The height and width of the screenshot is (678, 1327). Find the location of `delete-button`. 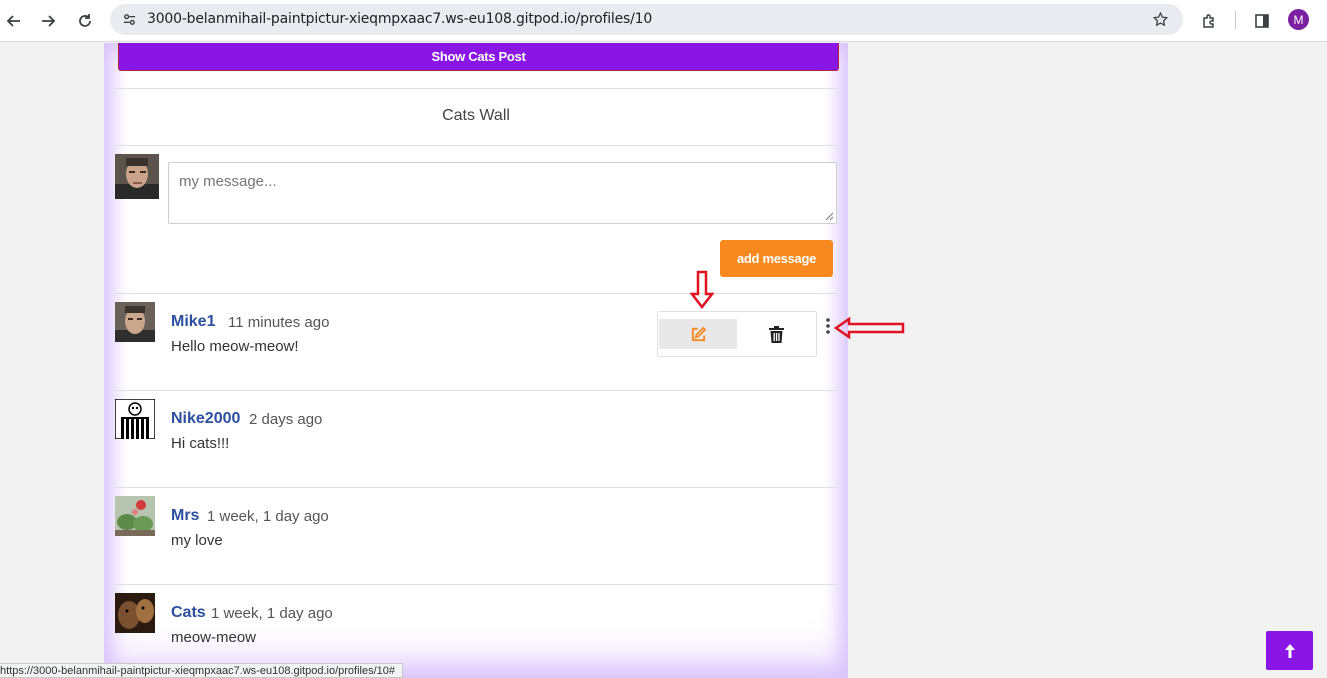

delete-button is located at coordinates (776, 334).